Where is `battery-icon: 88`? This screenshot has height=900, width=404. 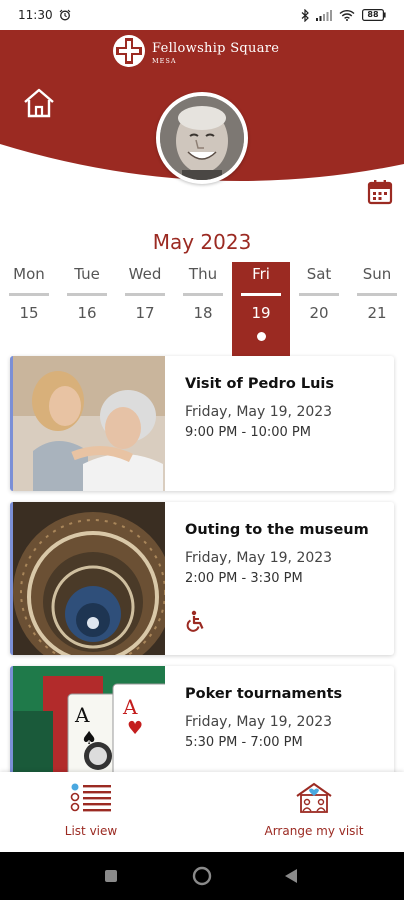
battery-icon: 88 is located at coordinates (374, 15).